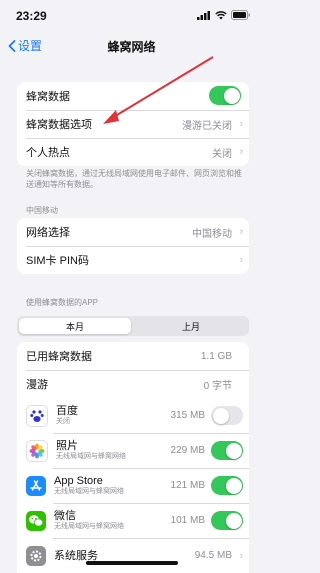  What do you see at coordinates (132, 563) in the screenshot?
I see `home-indicator` at bounding box center [132, 563].